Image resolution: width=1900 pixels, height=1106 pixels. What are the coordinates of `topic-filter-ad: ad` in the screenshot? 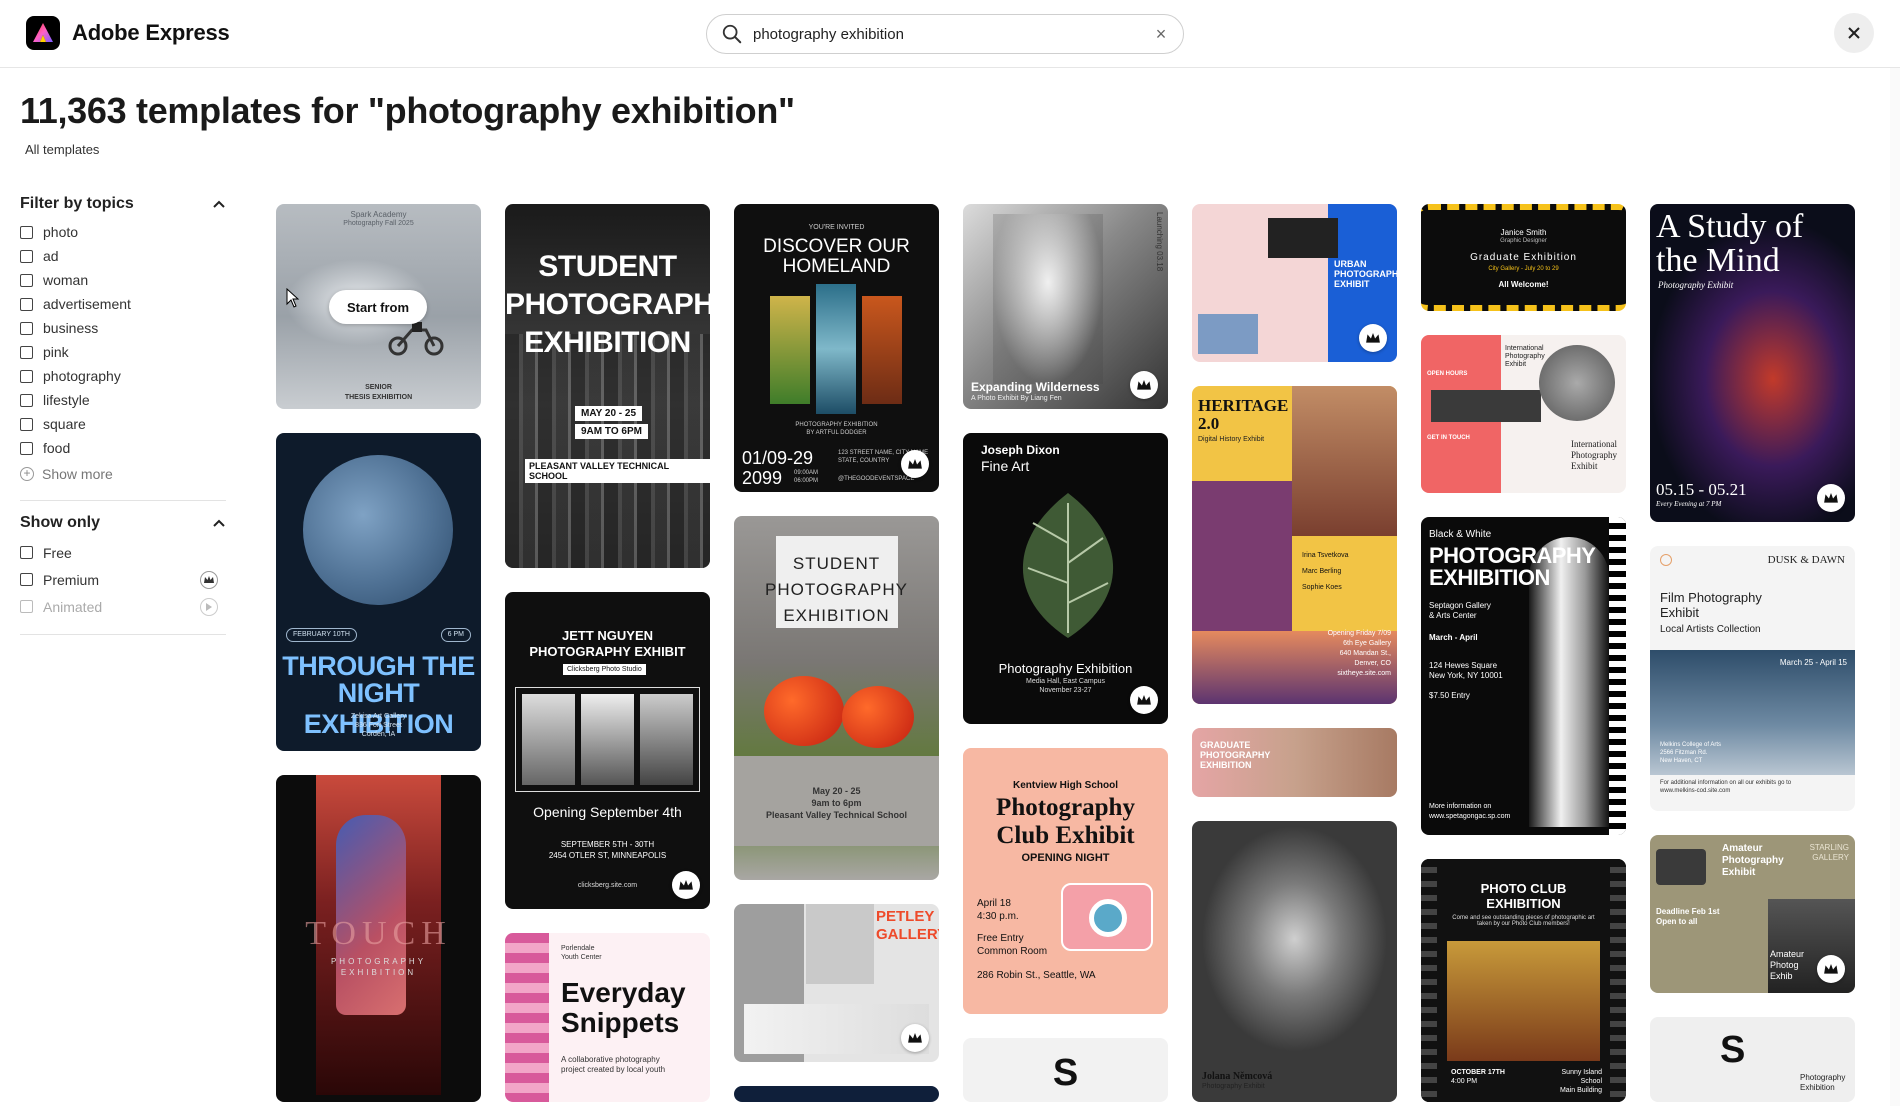 It's located at (123, 256).